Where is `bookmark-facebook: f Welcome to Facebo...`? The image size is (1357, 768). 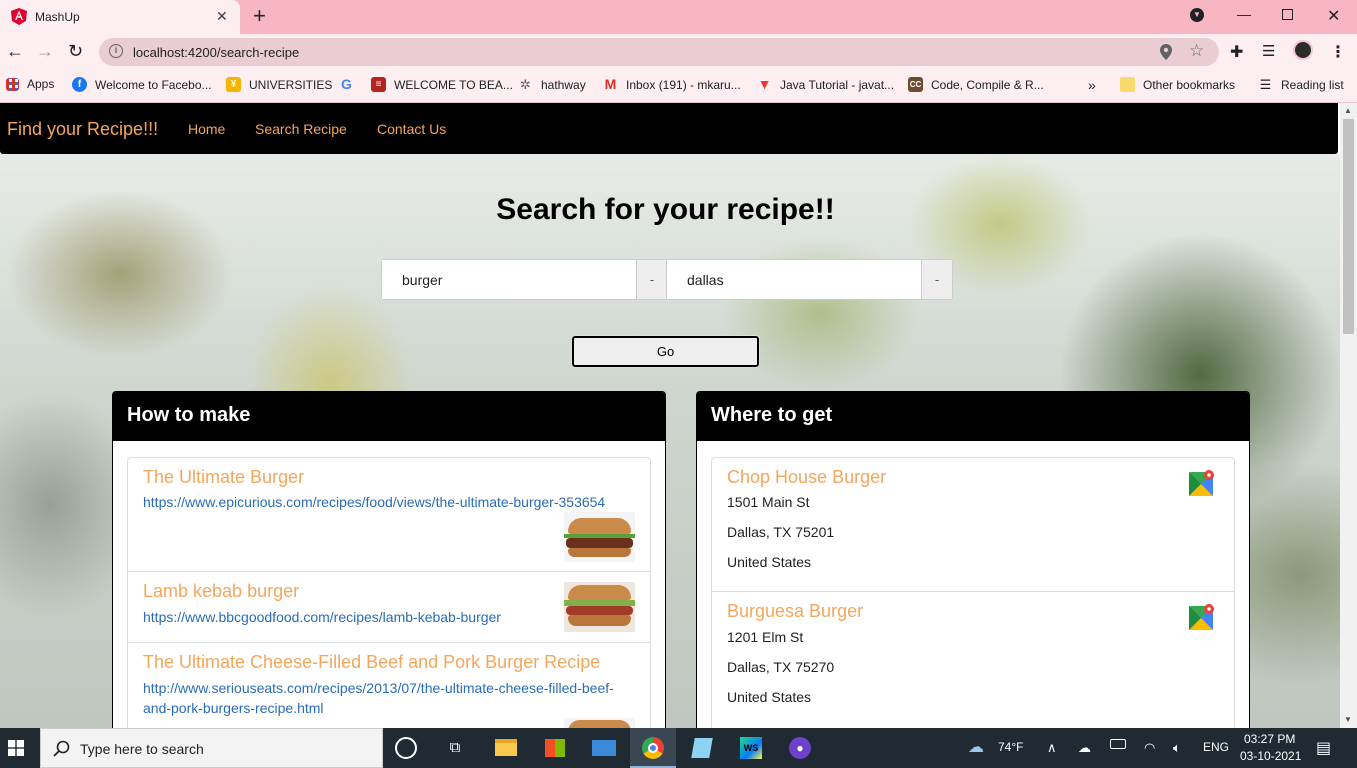
bookmark-facebook: f Welcome to Facebo... is located at coordinates (142, 84).